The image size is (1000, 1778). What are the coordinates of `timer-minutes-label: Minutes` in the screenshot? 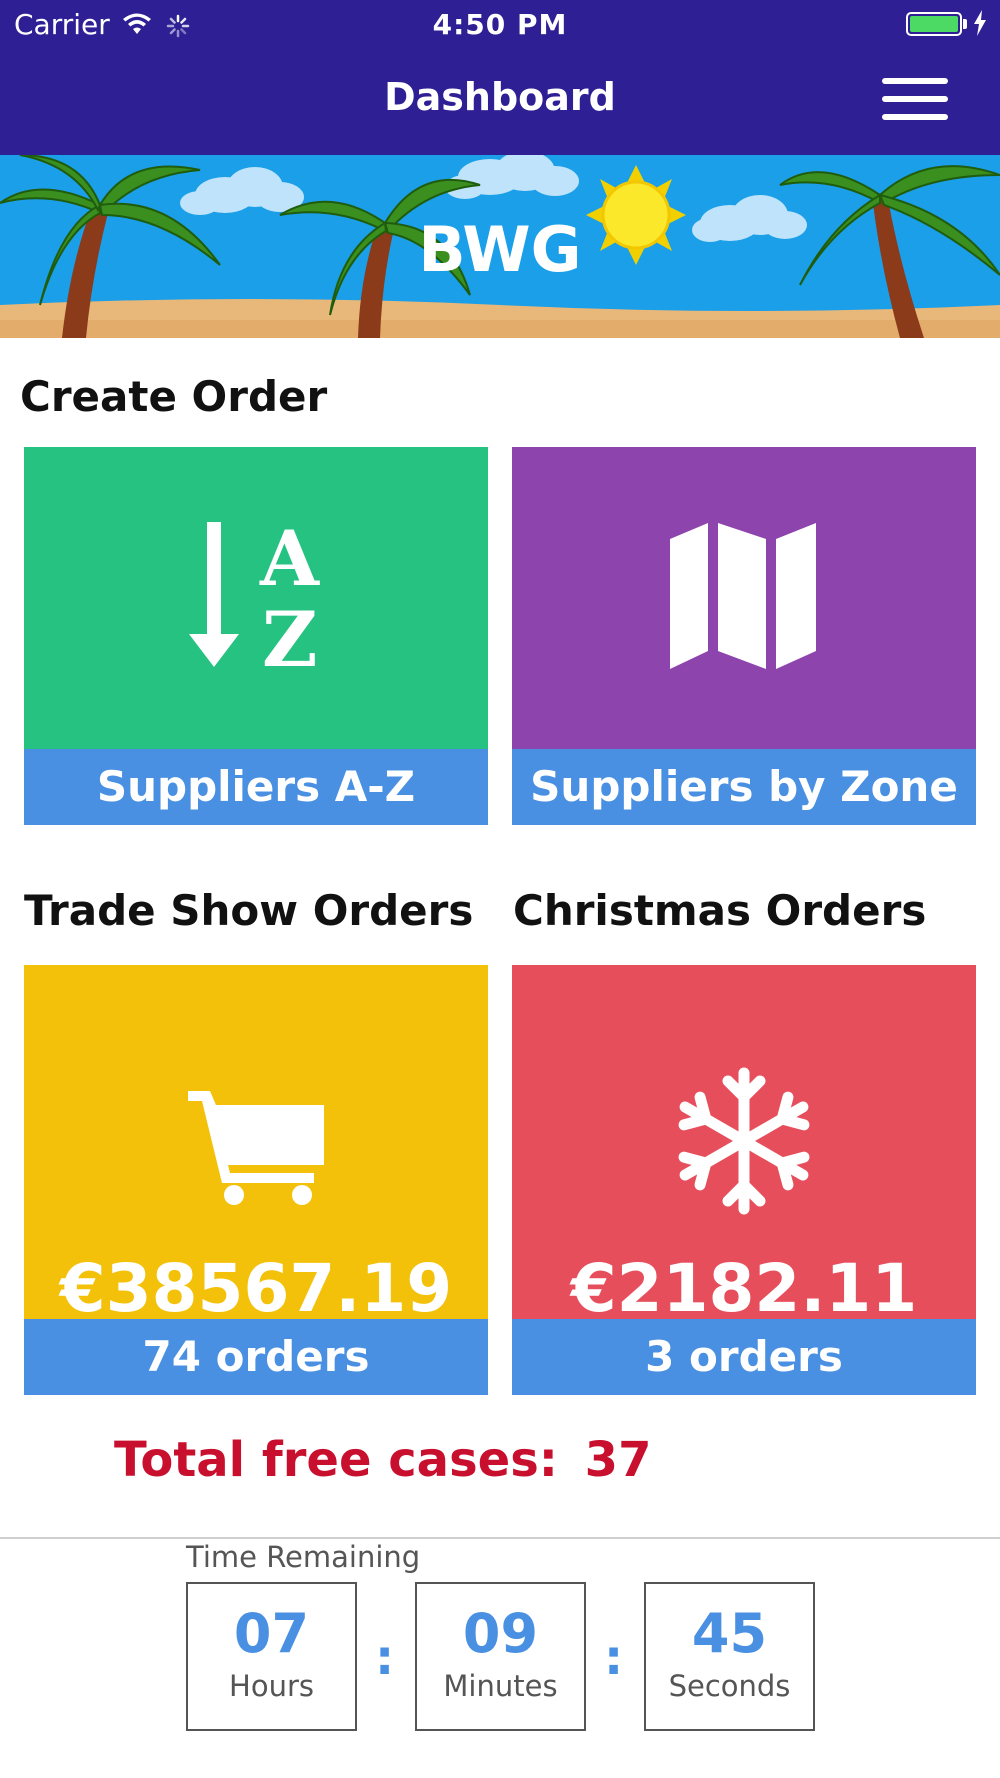 It's located at (500, 1686).